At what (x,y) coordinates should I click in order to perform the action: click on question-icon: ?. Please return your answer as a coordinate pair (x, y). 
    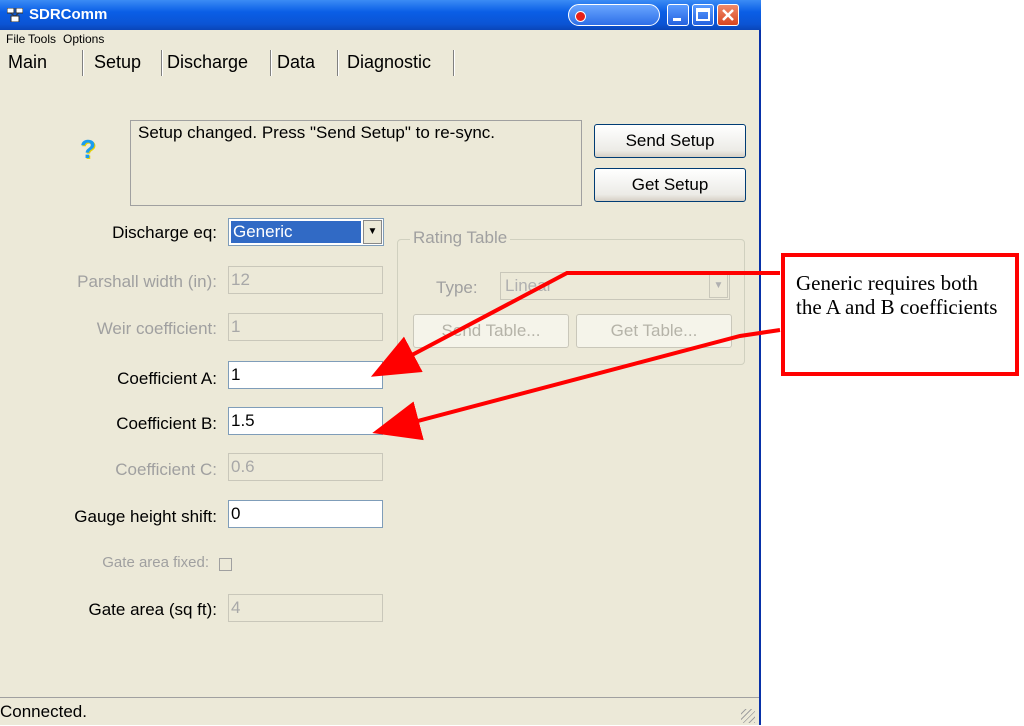
    Looking at the image, I should click on (88, 149).